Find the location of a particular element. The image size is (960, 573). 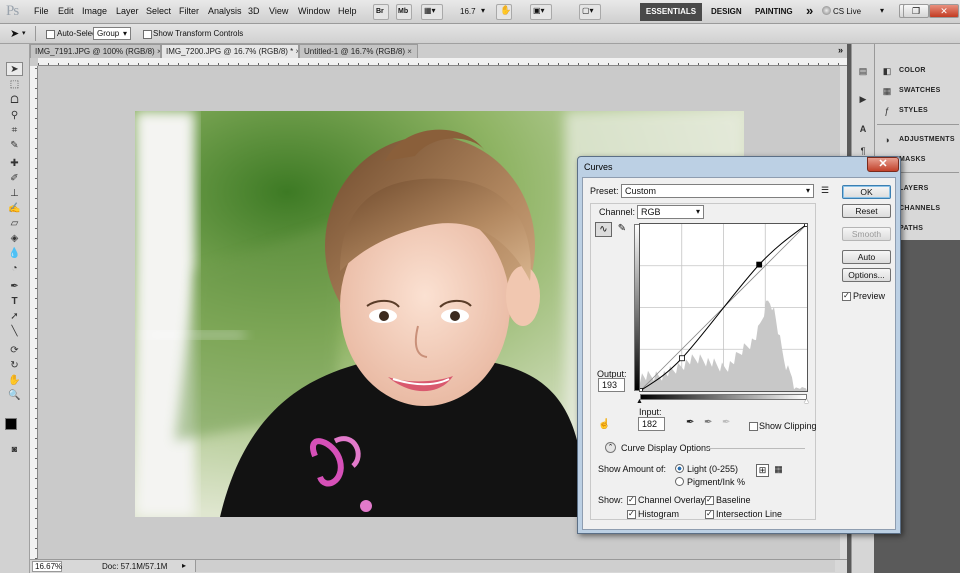

marquee-tool-icon: ⬚ is located at coordinates (14, 85).